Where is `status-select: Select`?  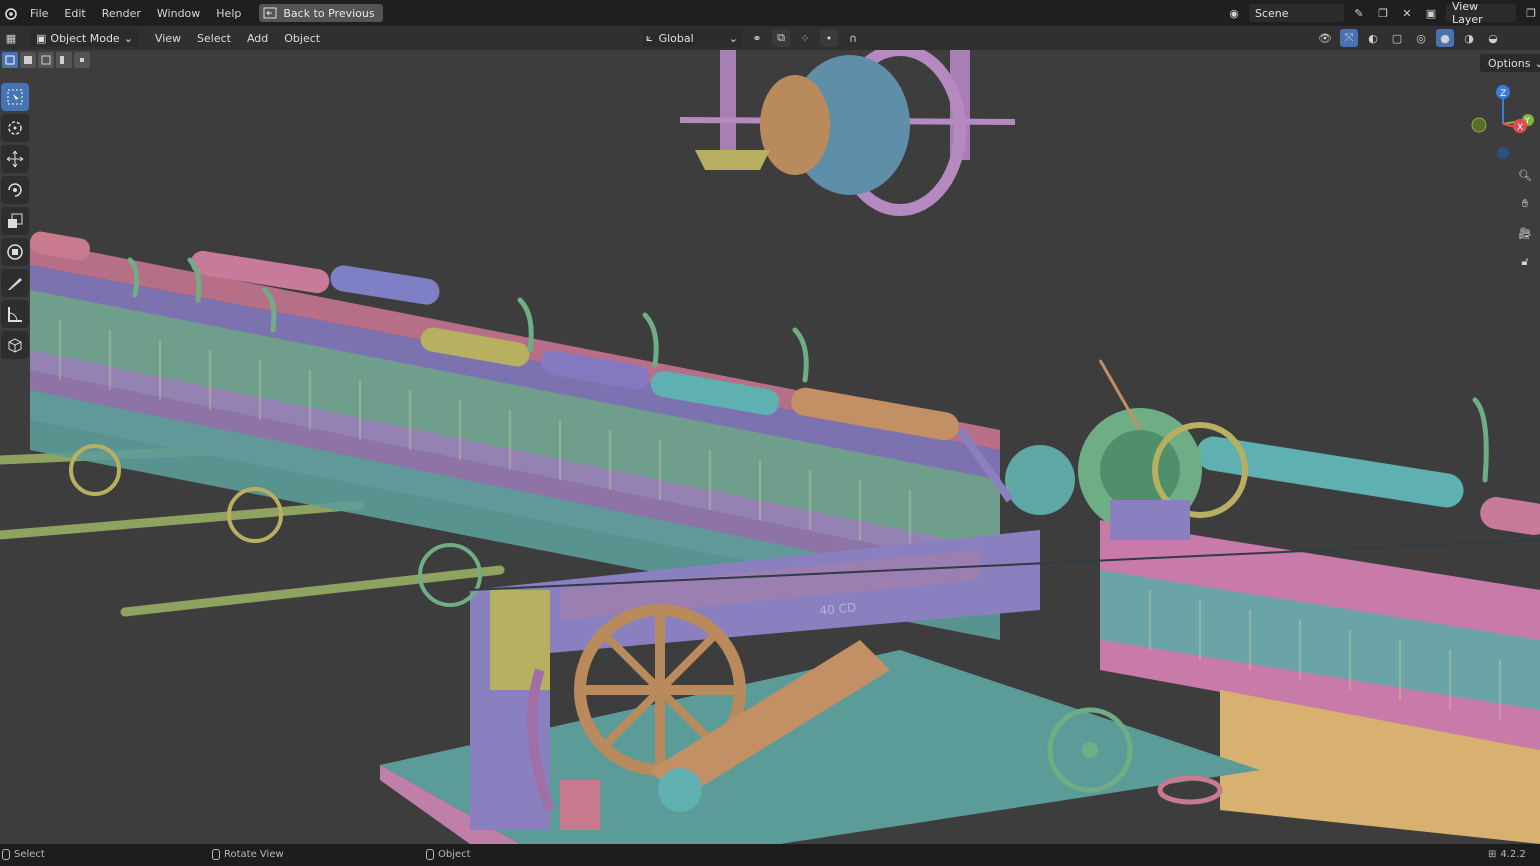 status-select: Select is located at coordinates (23, 854).